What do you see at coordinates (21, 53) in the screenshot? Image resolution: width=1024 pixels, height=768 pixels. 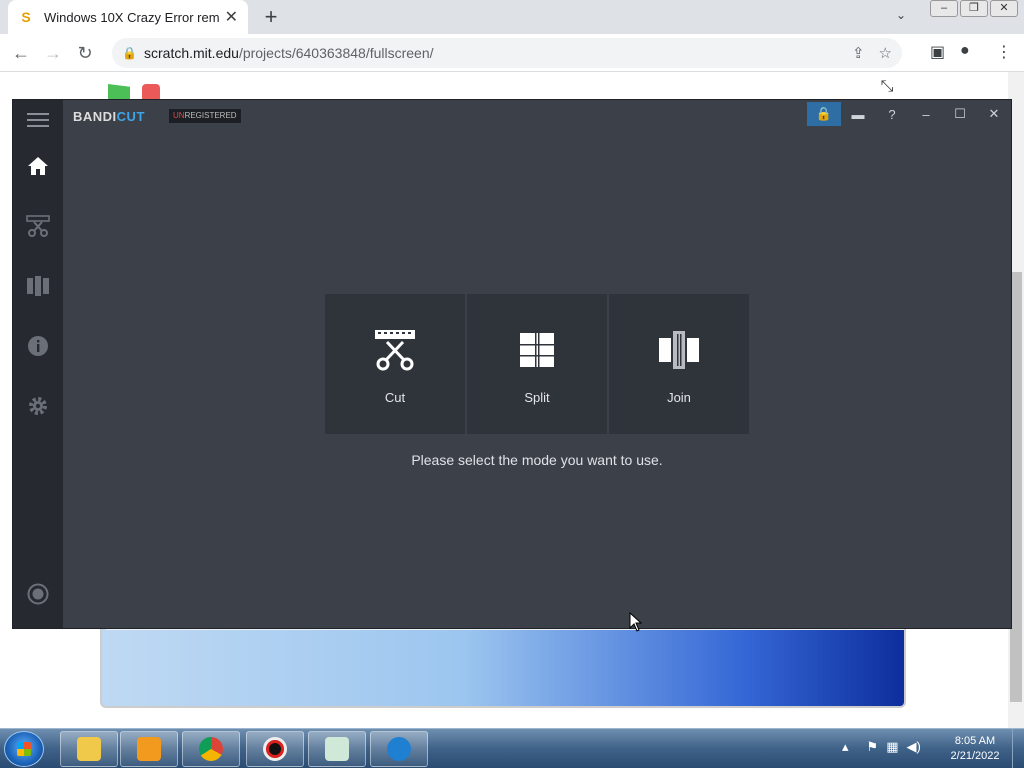 I see `back-arrow-icon: ←` at bounding box center [21, 53].